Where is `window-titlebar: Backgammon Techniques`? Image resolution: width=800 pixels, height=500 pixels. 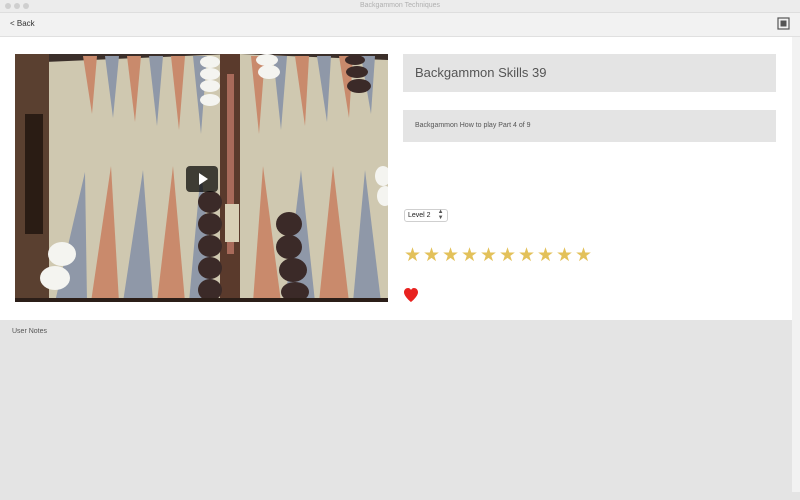
window-titlebar: Backgammon Techniques is located at coordinates (400, 6).